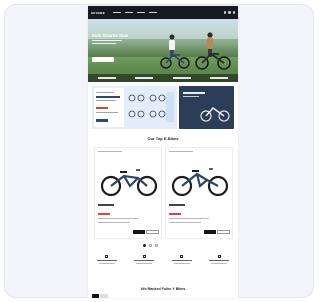 Image resolution: width=320 pixels, height=302 pixels. I want to click on promo-price, so click(102, 108).